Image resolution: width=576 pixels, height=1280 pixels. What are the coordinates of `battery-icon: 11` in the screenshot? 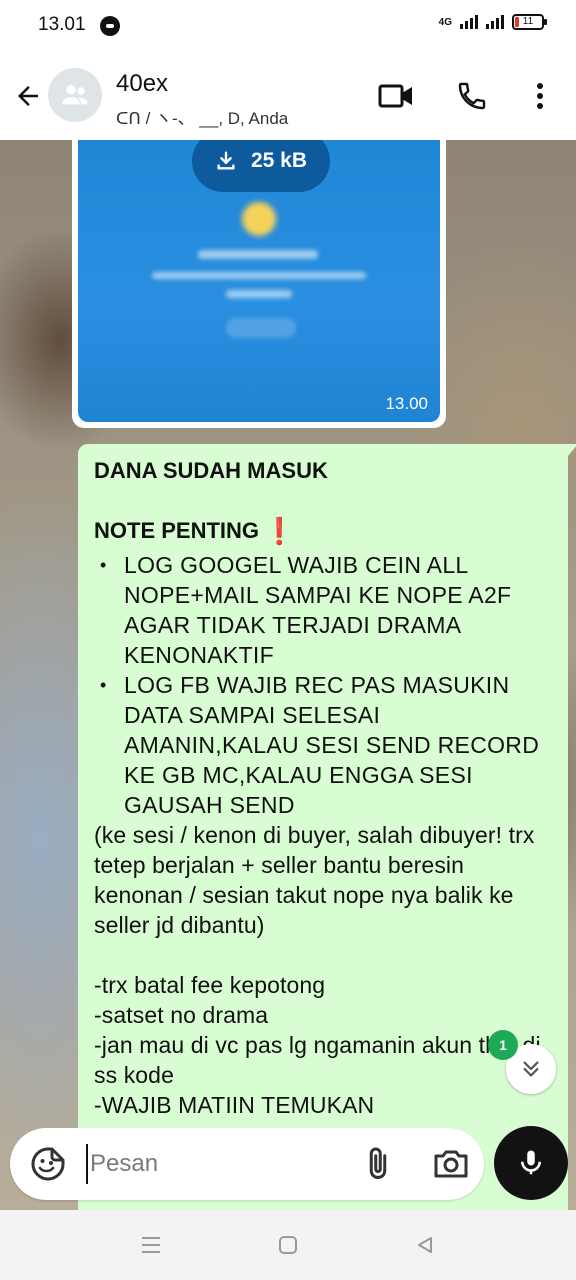 It's located at (529, 22).